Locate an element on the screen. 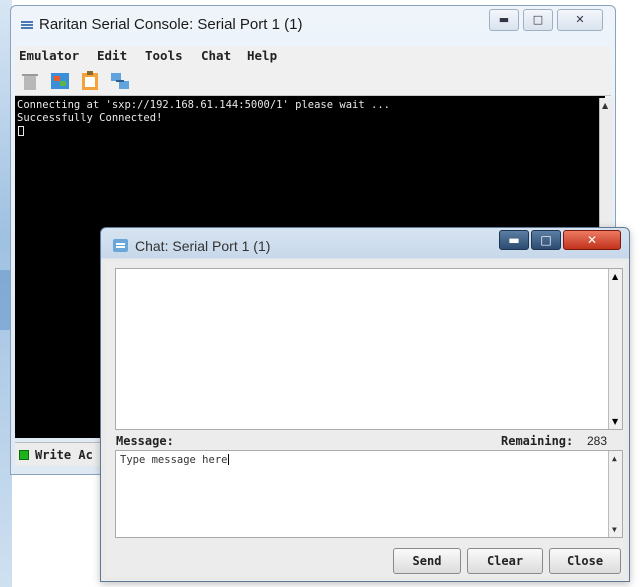  message-label: Message: is located at coordinates (145, 441).